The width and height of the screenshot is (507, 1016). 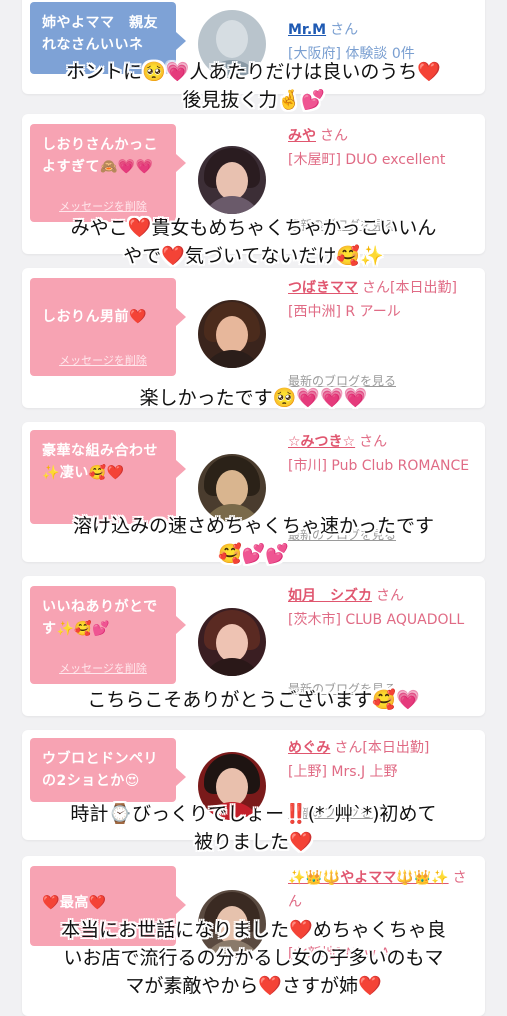 What do you see at coordinates (100, 34) in the screenshot?
I see `message-text: 姉やよママ 親友れなさんいいネ` at bounding box center [100, 34].